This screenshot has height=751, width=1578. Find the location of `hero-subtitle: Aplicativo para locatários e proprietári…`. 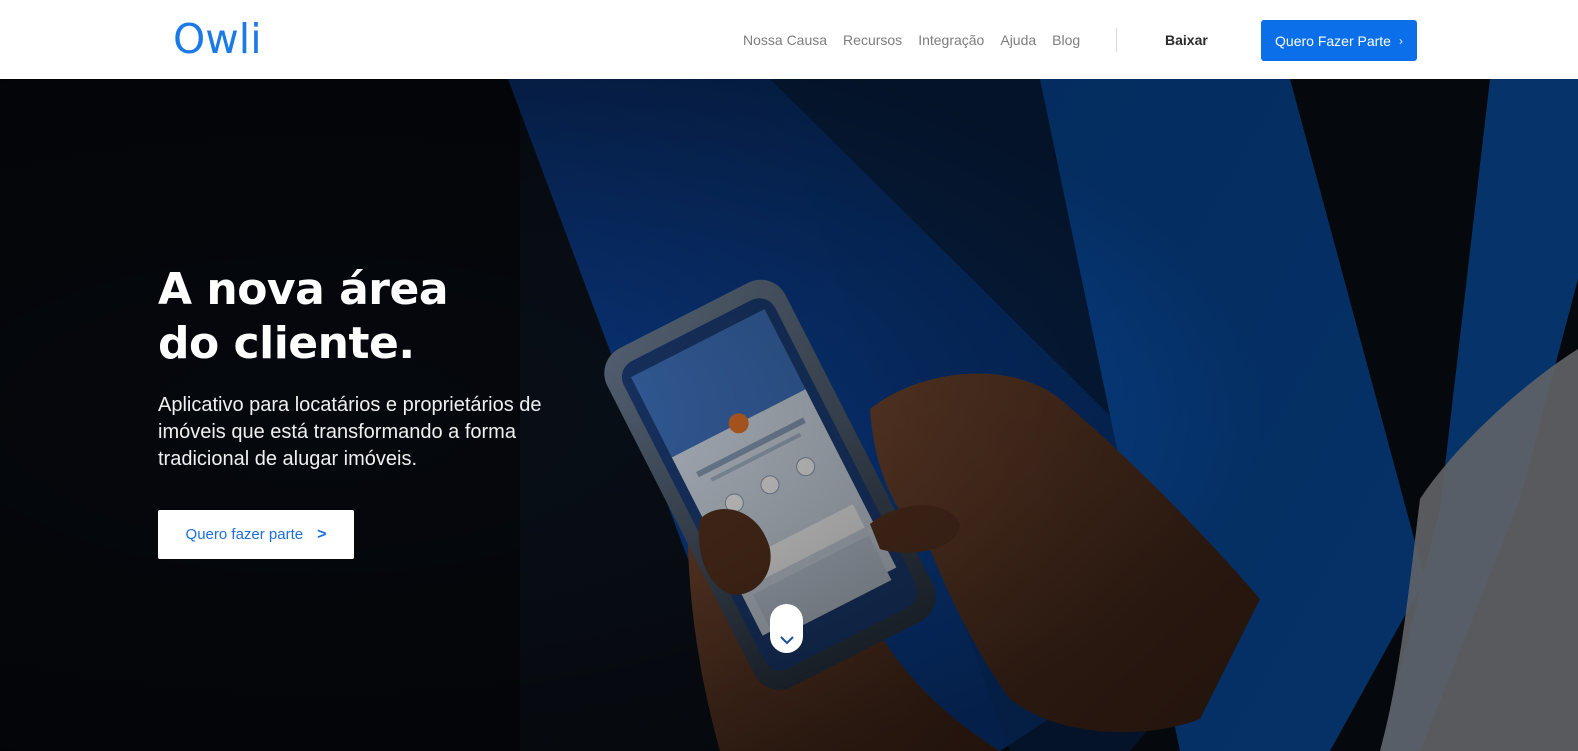

hero-subtitle: Aplicativo para locatários e proprietári… is located at coordinates (350, 432).